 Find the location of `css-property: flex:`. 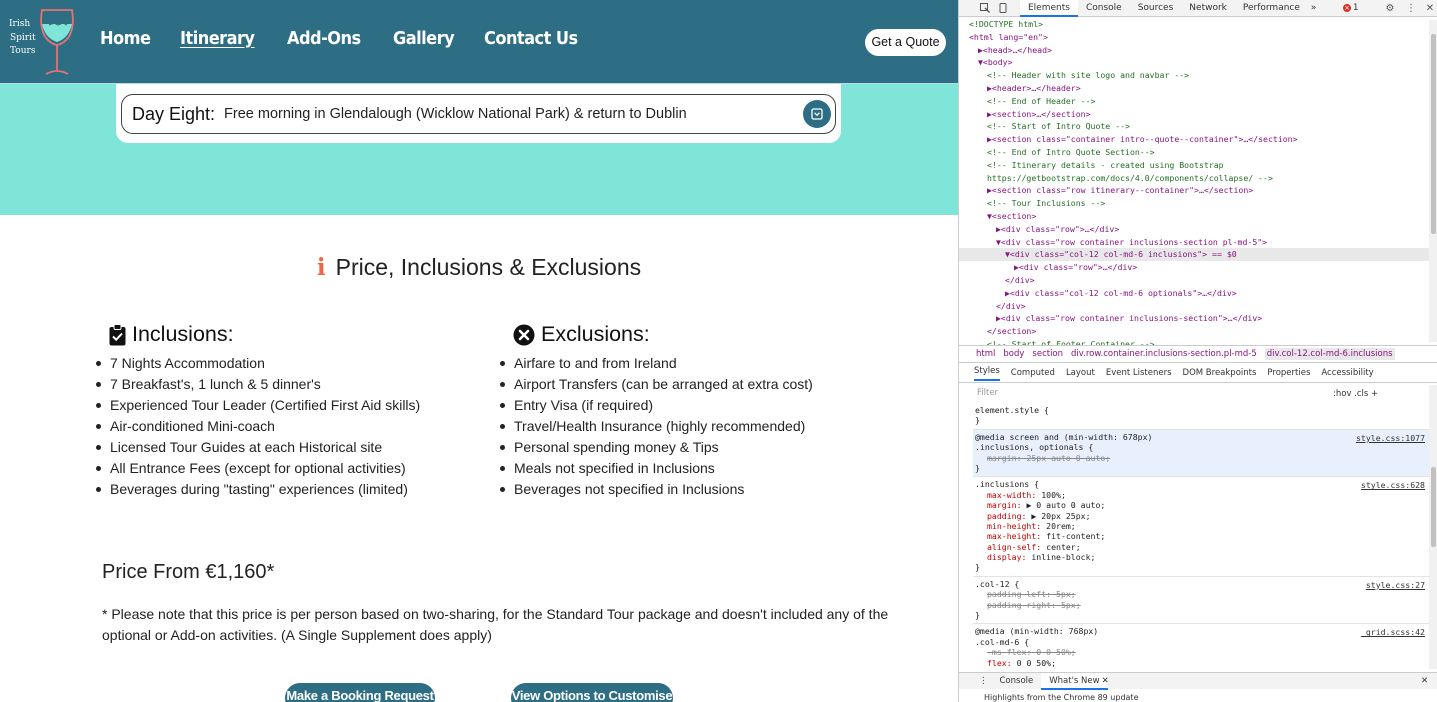

css-property: flex: is located at coordinates (999, 662).